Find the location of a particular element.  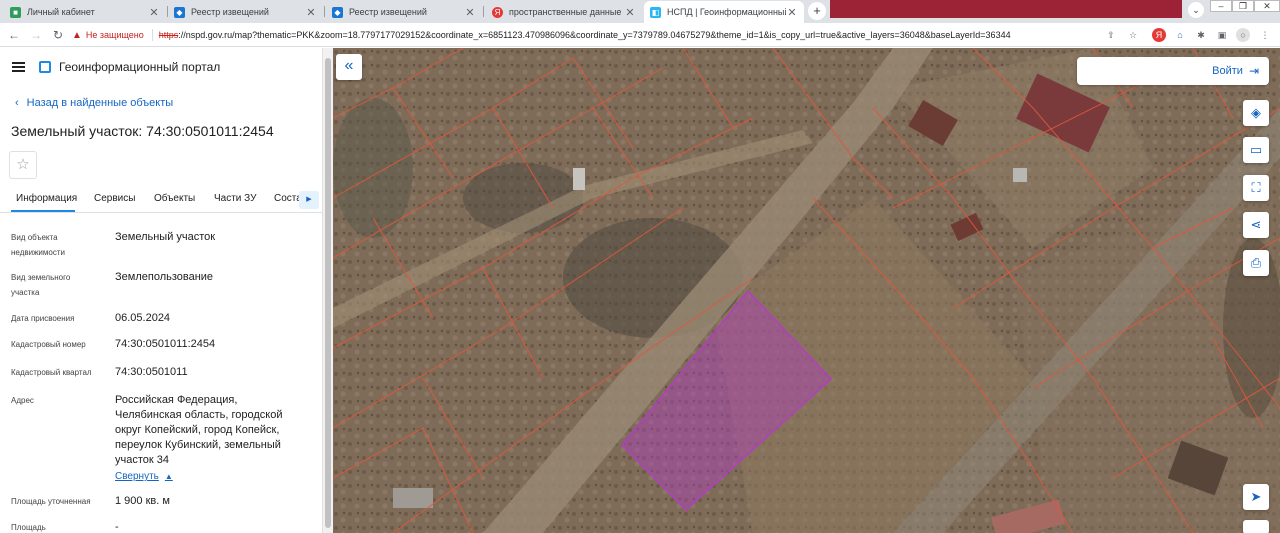

green-square-icon: ■ is located at coordinates (15, 12).